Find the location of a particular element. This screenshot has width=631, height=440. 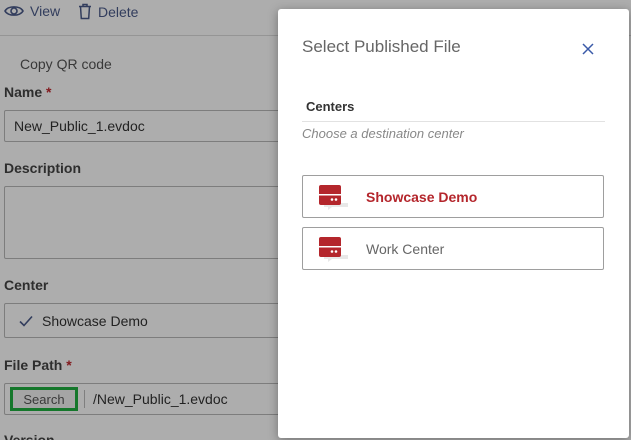

close-icon is located at coordinates (588, 49).